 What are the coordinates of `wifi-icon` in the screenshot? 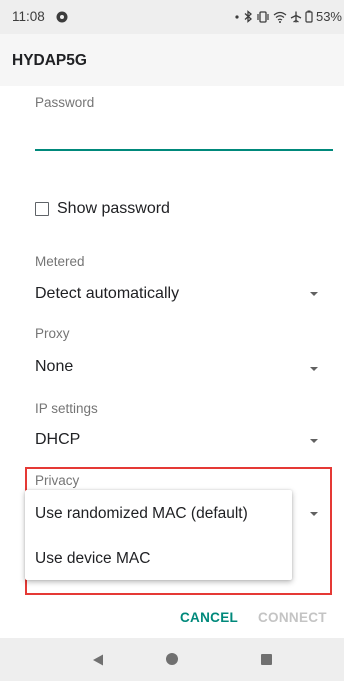 It's located at (280, 17).